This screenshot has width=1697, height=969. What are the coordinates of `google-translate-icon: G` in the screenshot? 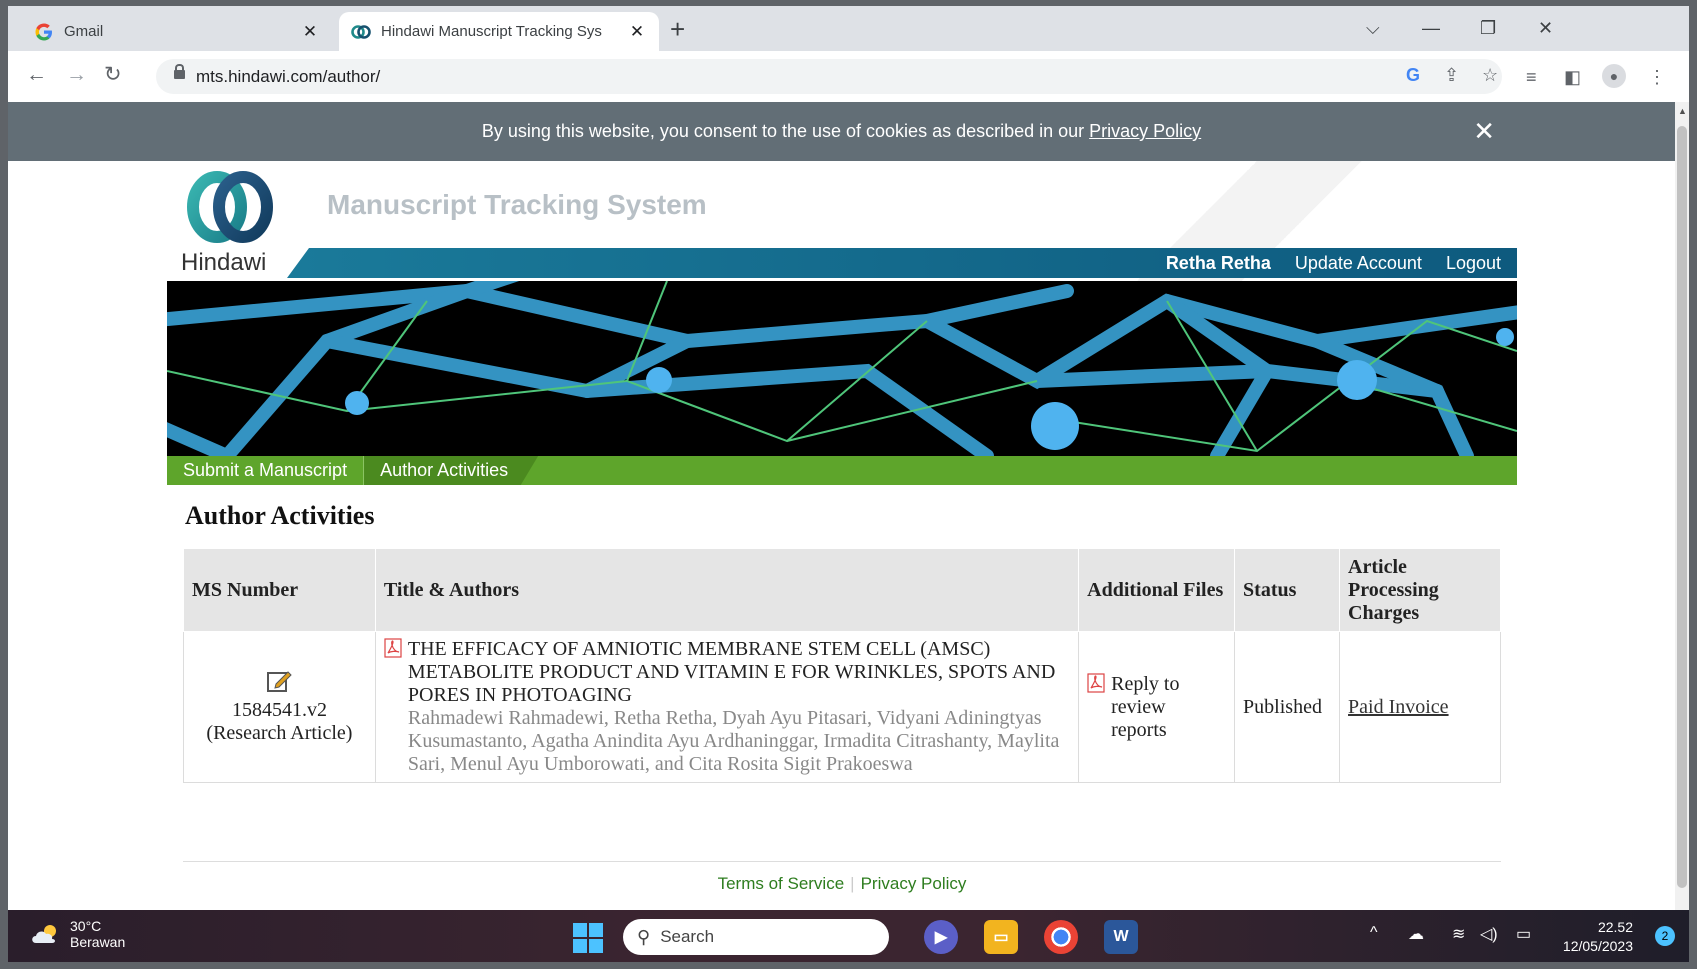 It's located at (1413, 75).